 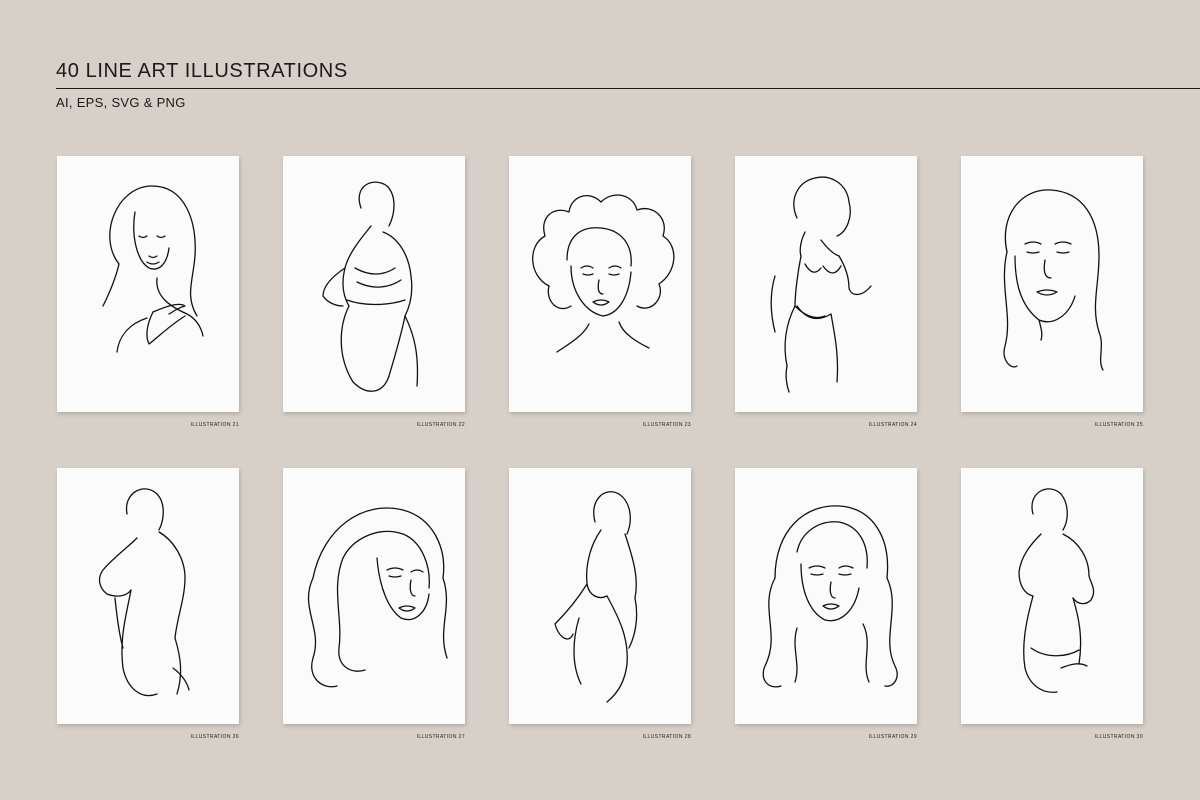 What do you see at coordinates (666, 425) in the screenshot?
I see `illustration-caption: ILLUSTRATION 23` at bounding box center [666, 425].